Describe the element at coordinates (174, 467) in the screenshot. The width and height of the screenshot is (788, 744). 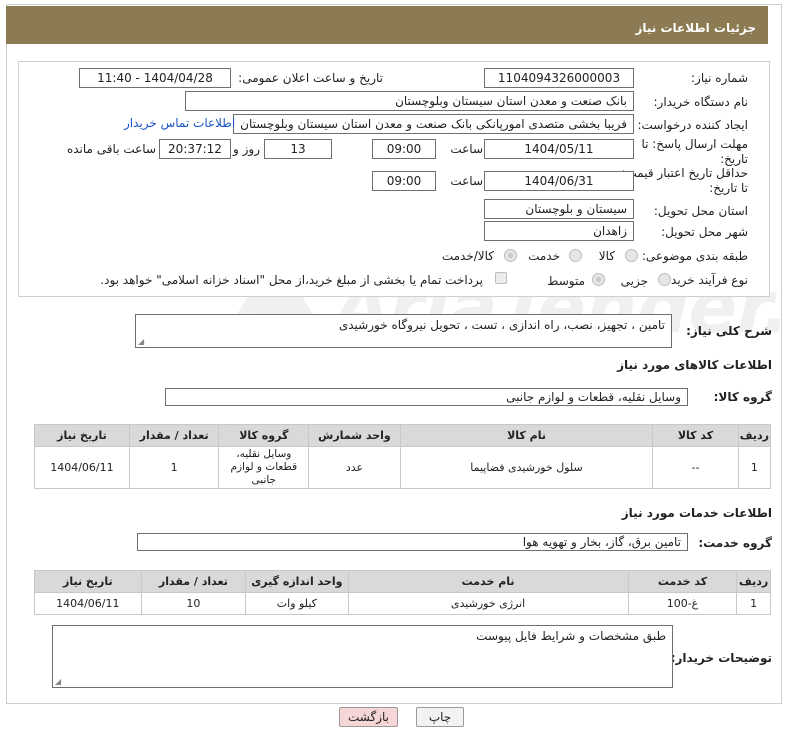
I see `goods-cell-qty: 1` at that location.